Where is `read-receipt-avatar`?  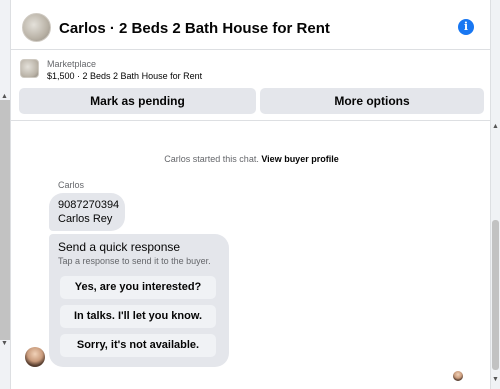
read-receipt-avatar is located at coordinates (458, 376).